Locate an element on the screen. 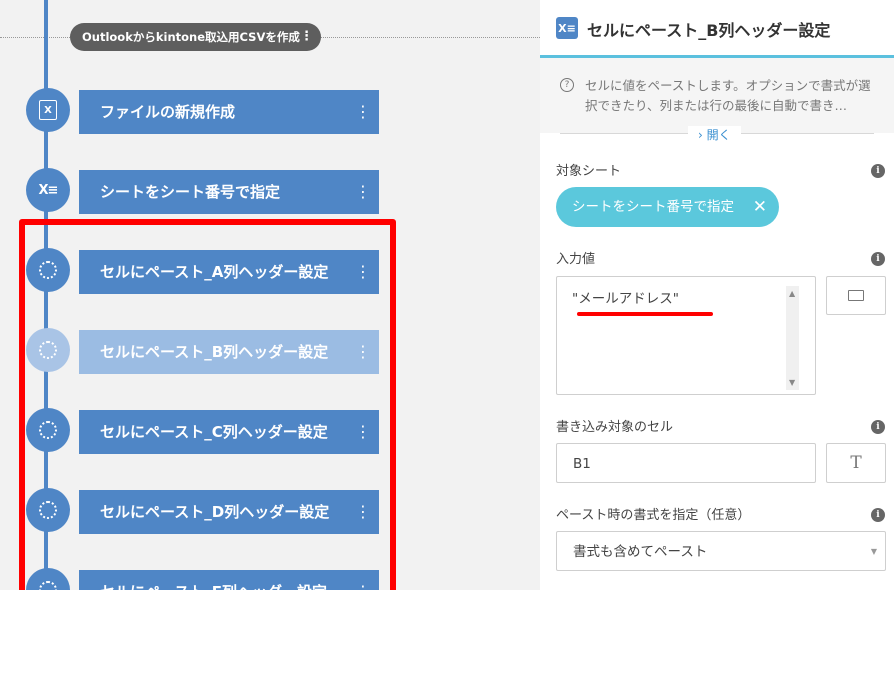 The image size is (894, 697). paste-format-value: 書式も含めてペースト is located at coordinates (640, 552).